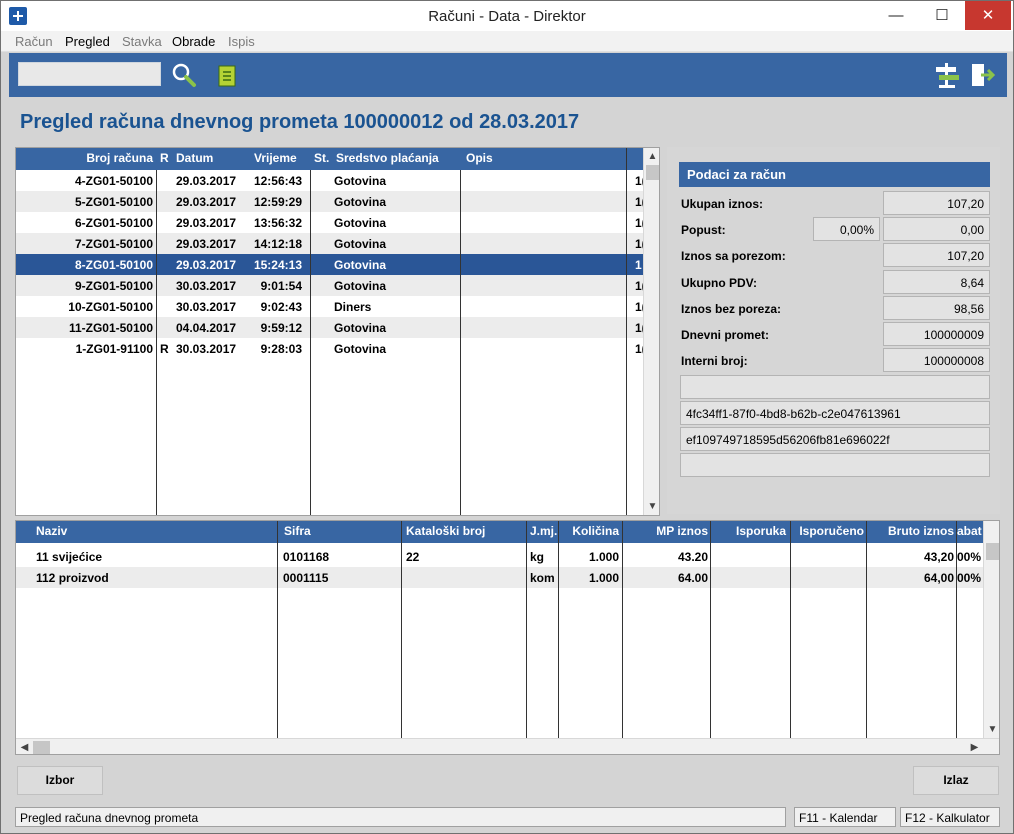  I want to click on col-broj-racuna: Broj računa, so click(84, 158).